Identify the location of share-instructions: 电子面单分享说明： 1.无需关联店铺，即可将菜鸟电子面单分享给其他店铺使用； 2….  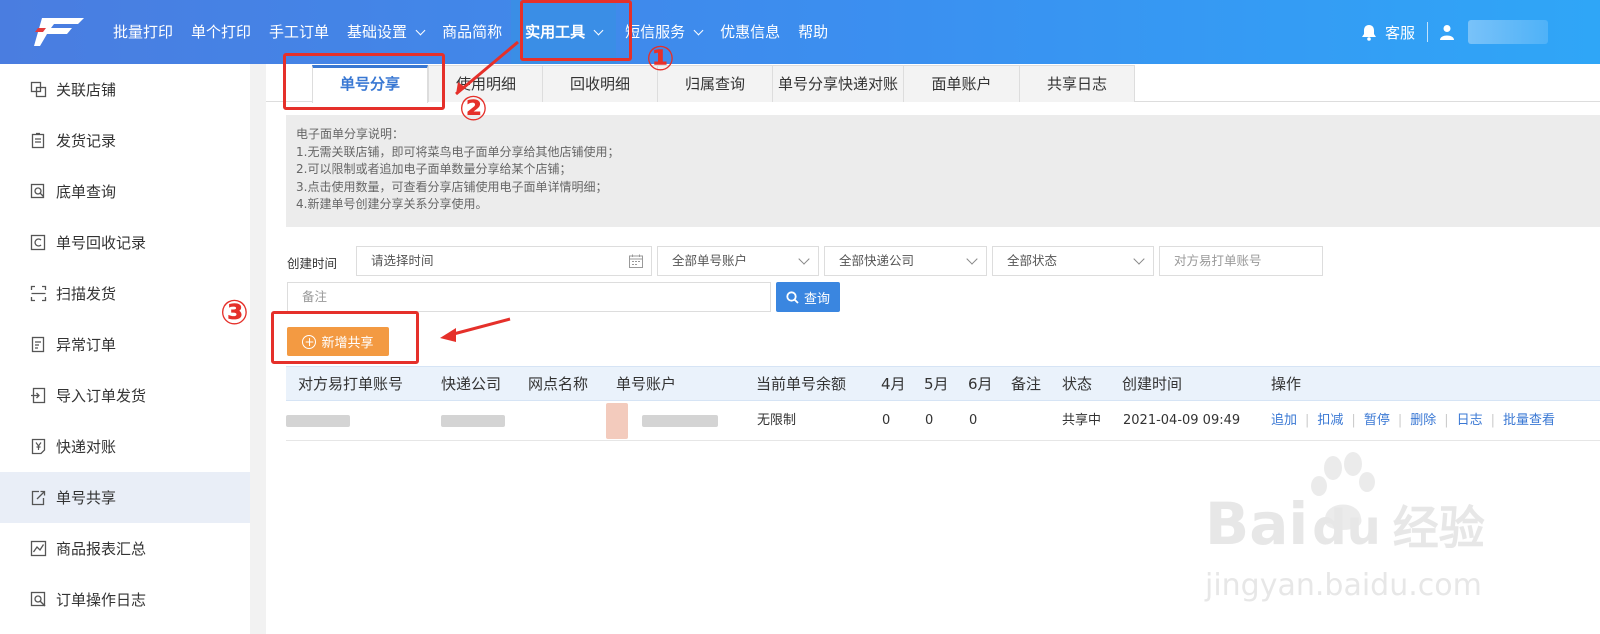
(943, 171).